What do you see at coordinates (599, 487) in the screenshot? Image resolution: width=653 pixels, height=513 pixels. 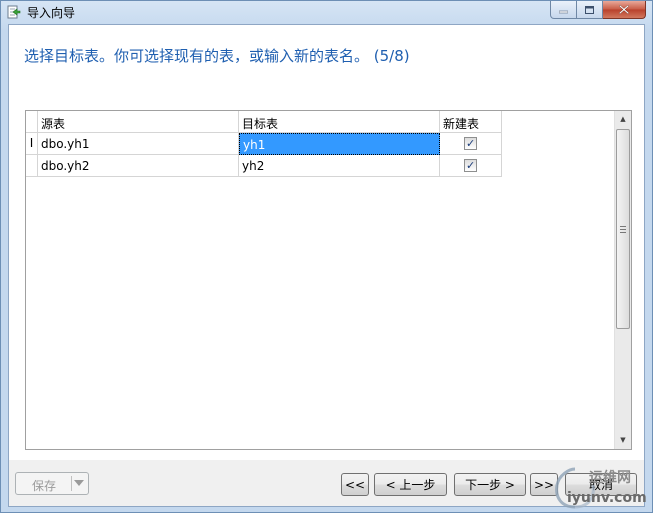 I see `site-watermark: 运维网 iyunv.com` at bounding box center [599, 487].